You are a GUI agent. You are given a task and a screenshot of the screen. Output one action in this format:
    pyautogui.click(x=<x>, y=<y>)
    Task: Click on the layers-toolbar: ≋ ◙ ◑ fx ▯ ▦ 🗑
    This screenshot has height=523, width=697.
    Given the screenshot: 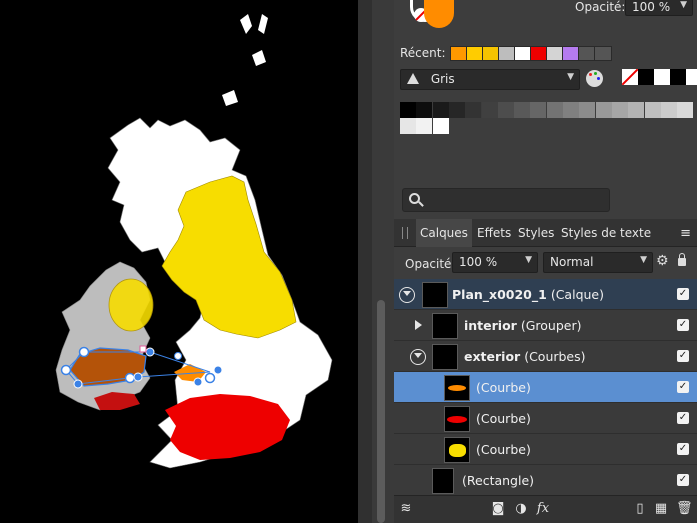 What is the action you would take?
    pyautogui.click(x=545, y=509)
    